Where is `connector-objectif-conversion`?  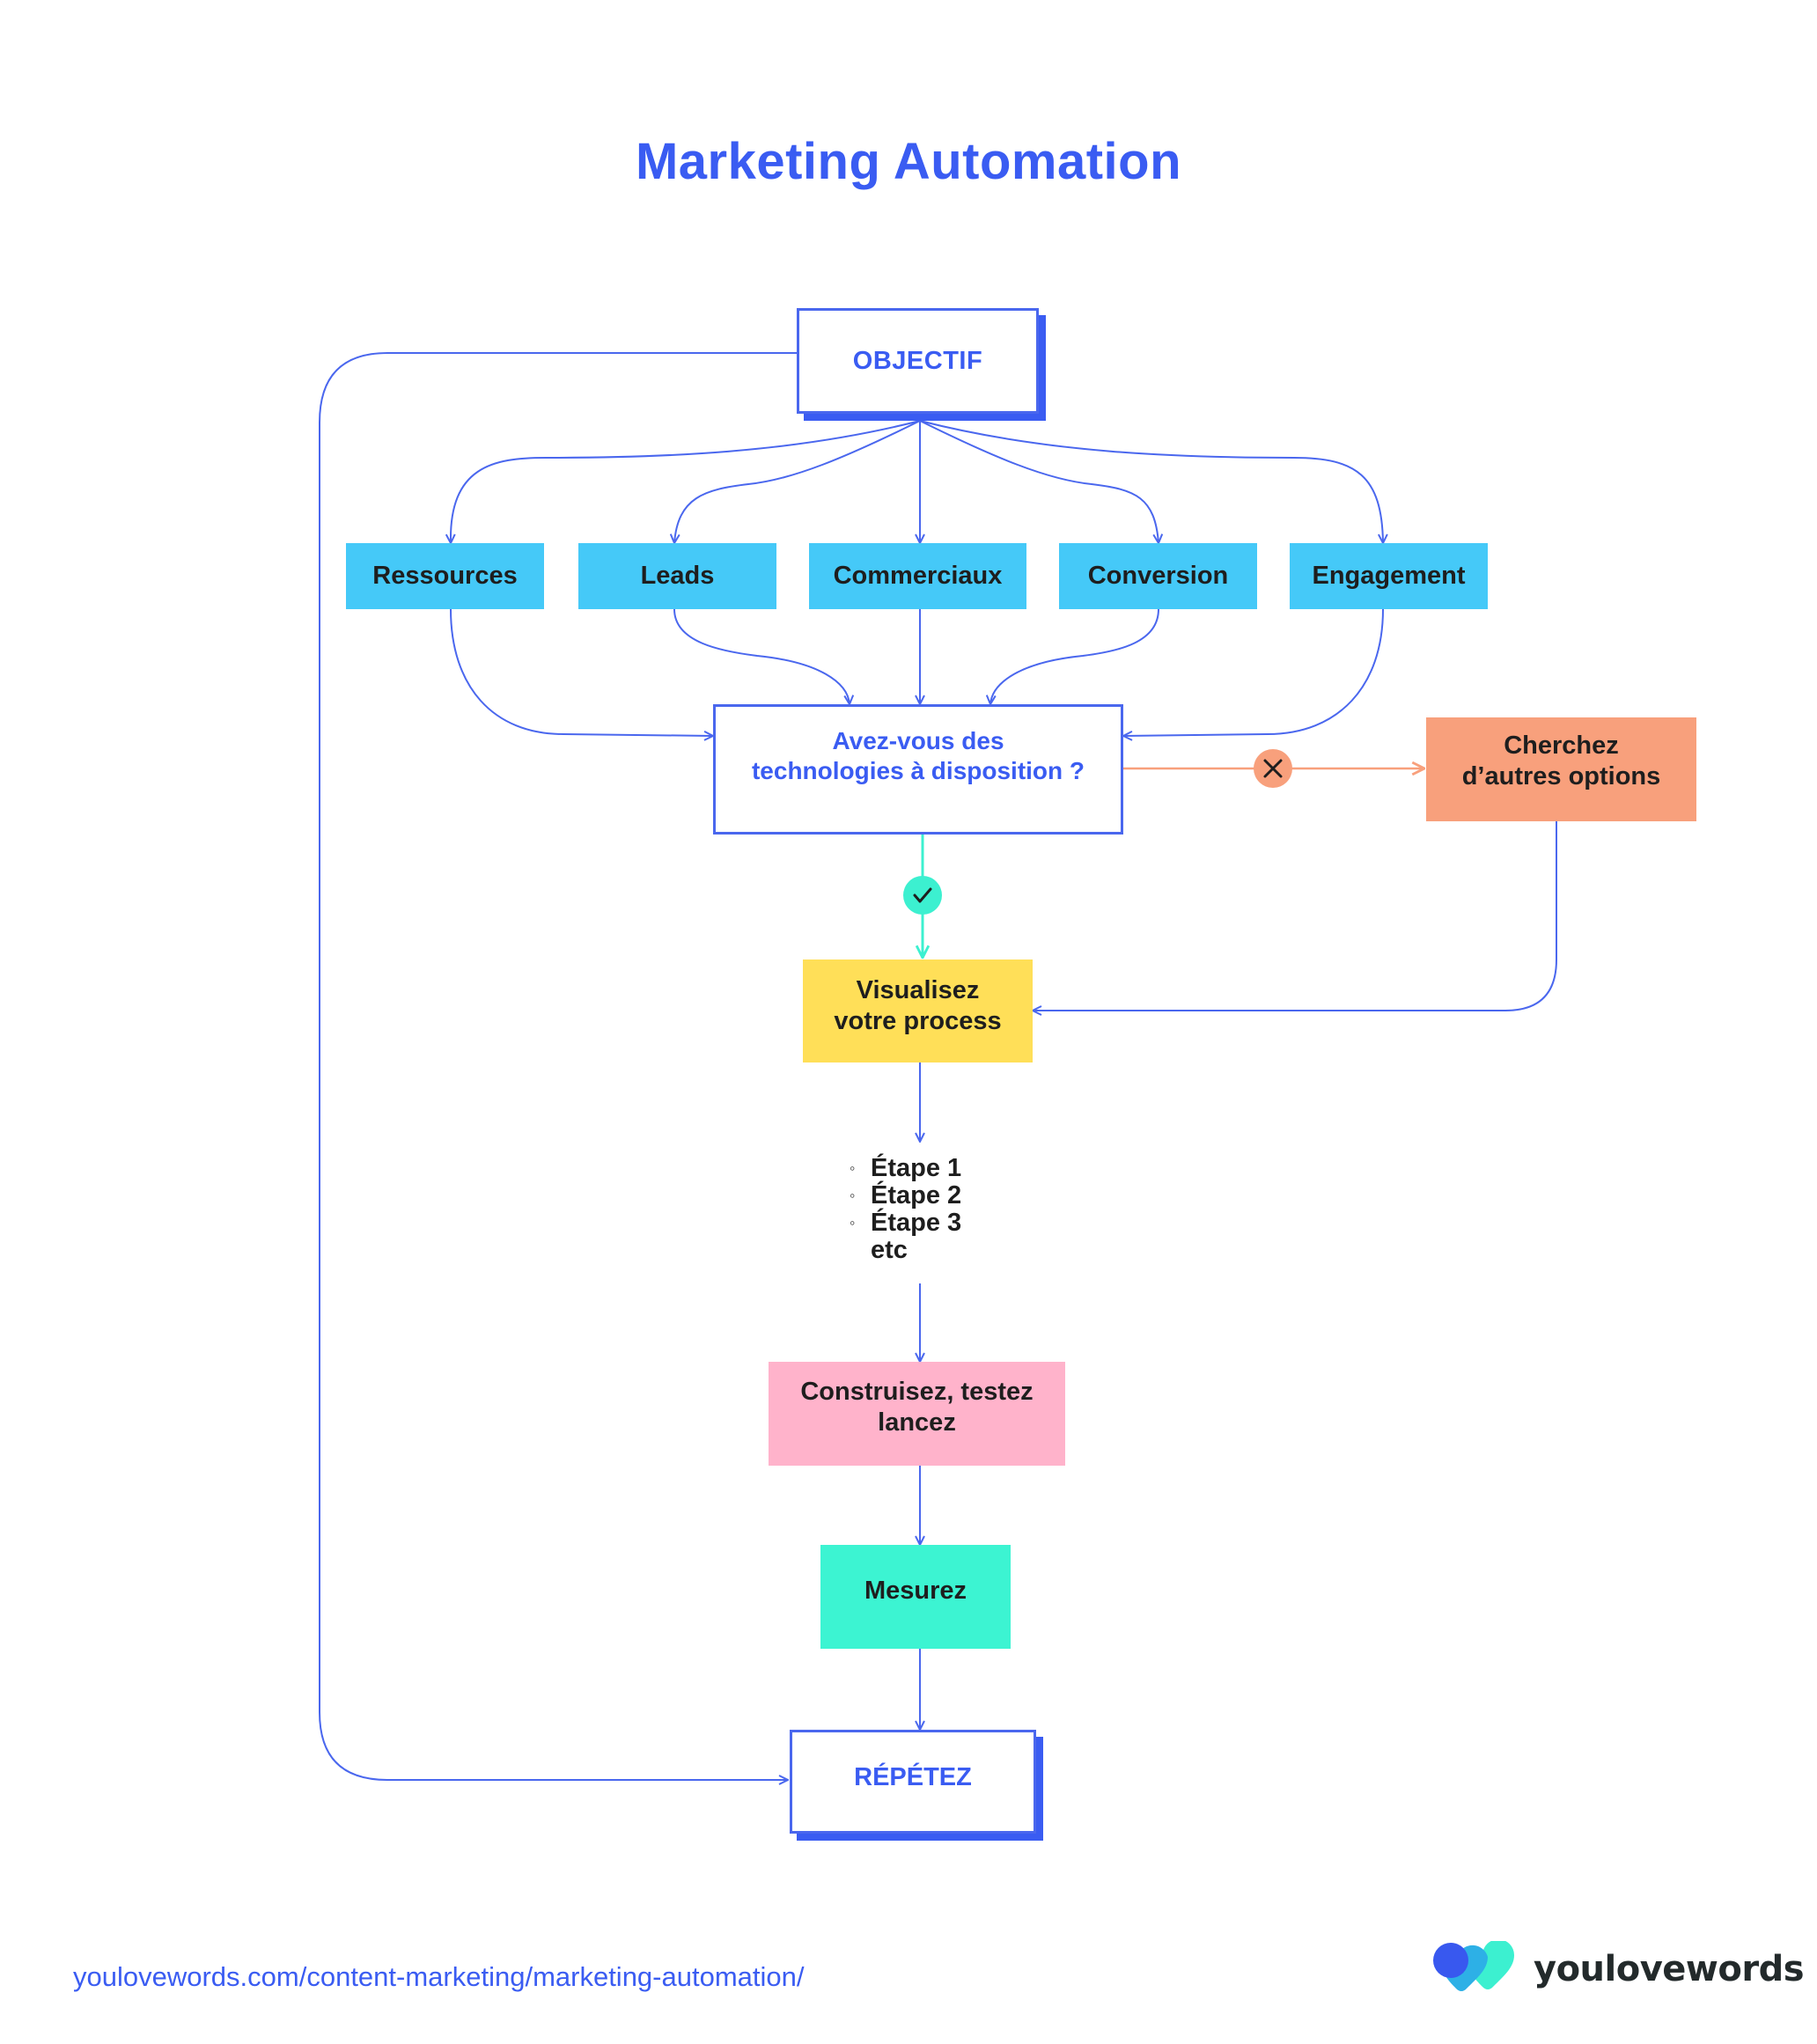
connector-objectif-conversion is located at coordinates (1039, 481).